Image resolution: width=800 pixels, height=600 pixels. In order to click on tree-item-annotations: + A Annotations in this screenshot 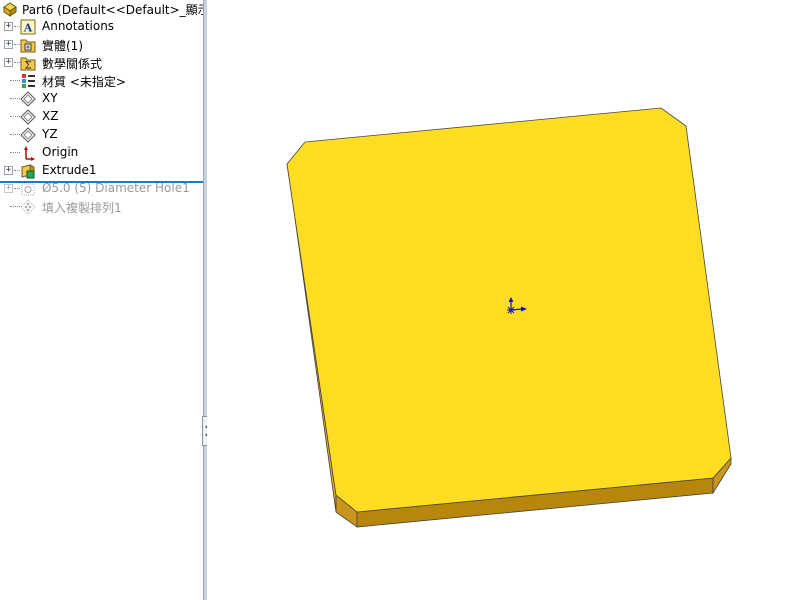, I will do `click(101, 27)`.